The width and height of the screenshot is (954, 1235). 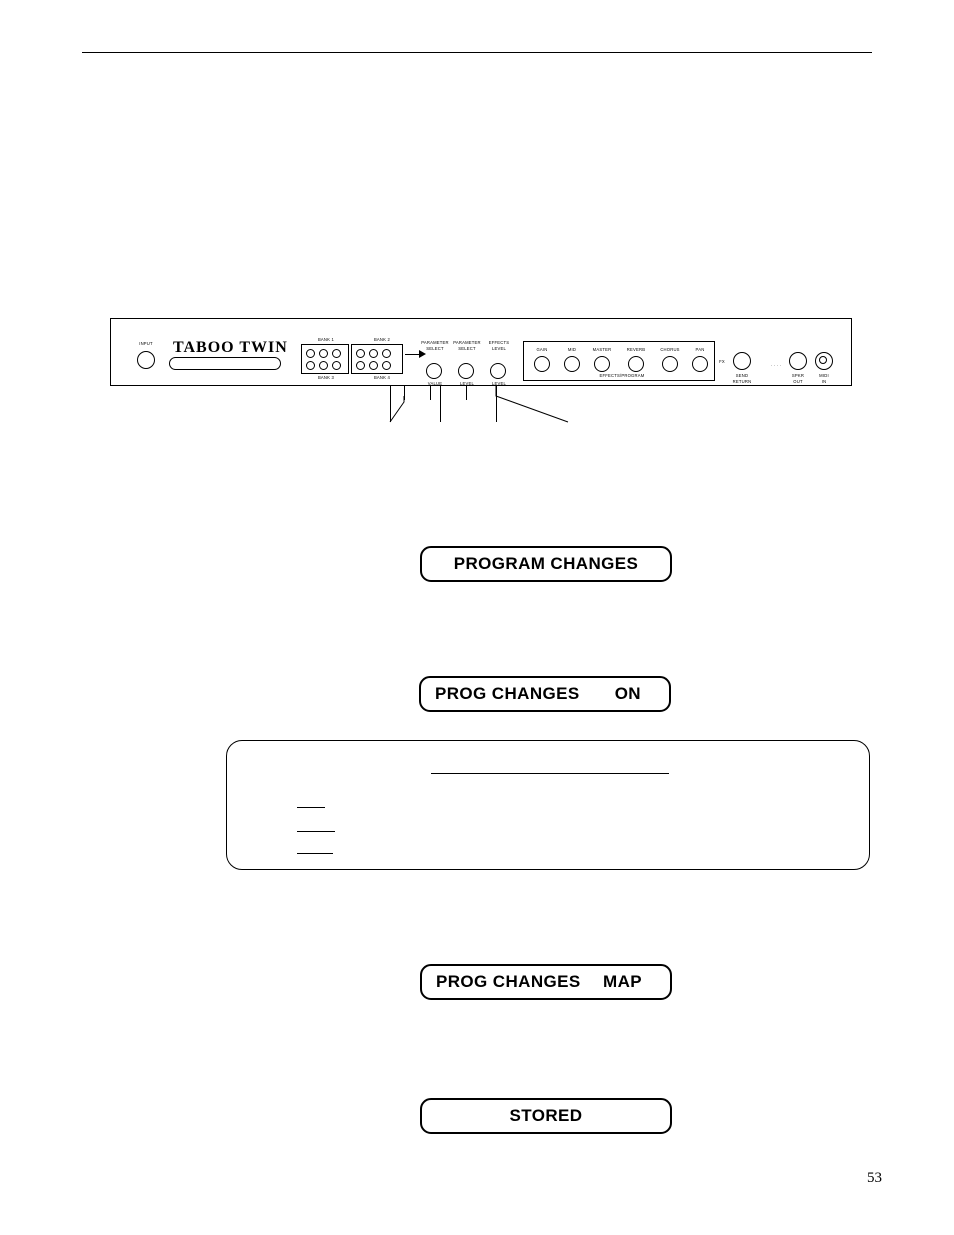 I want to click on knob-label-chorus: CHORUS, so click(x=670, y=349).